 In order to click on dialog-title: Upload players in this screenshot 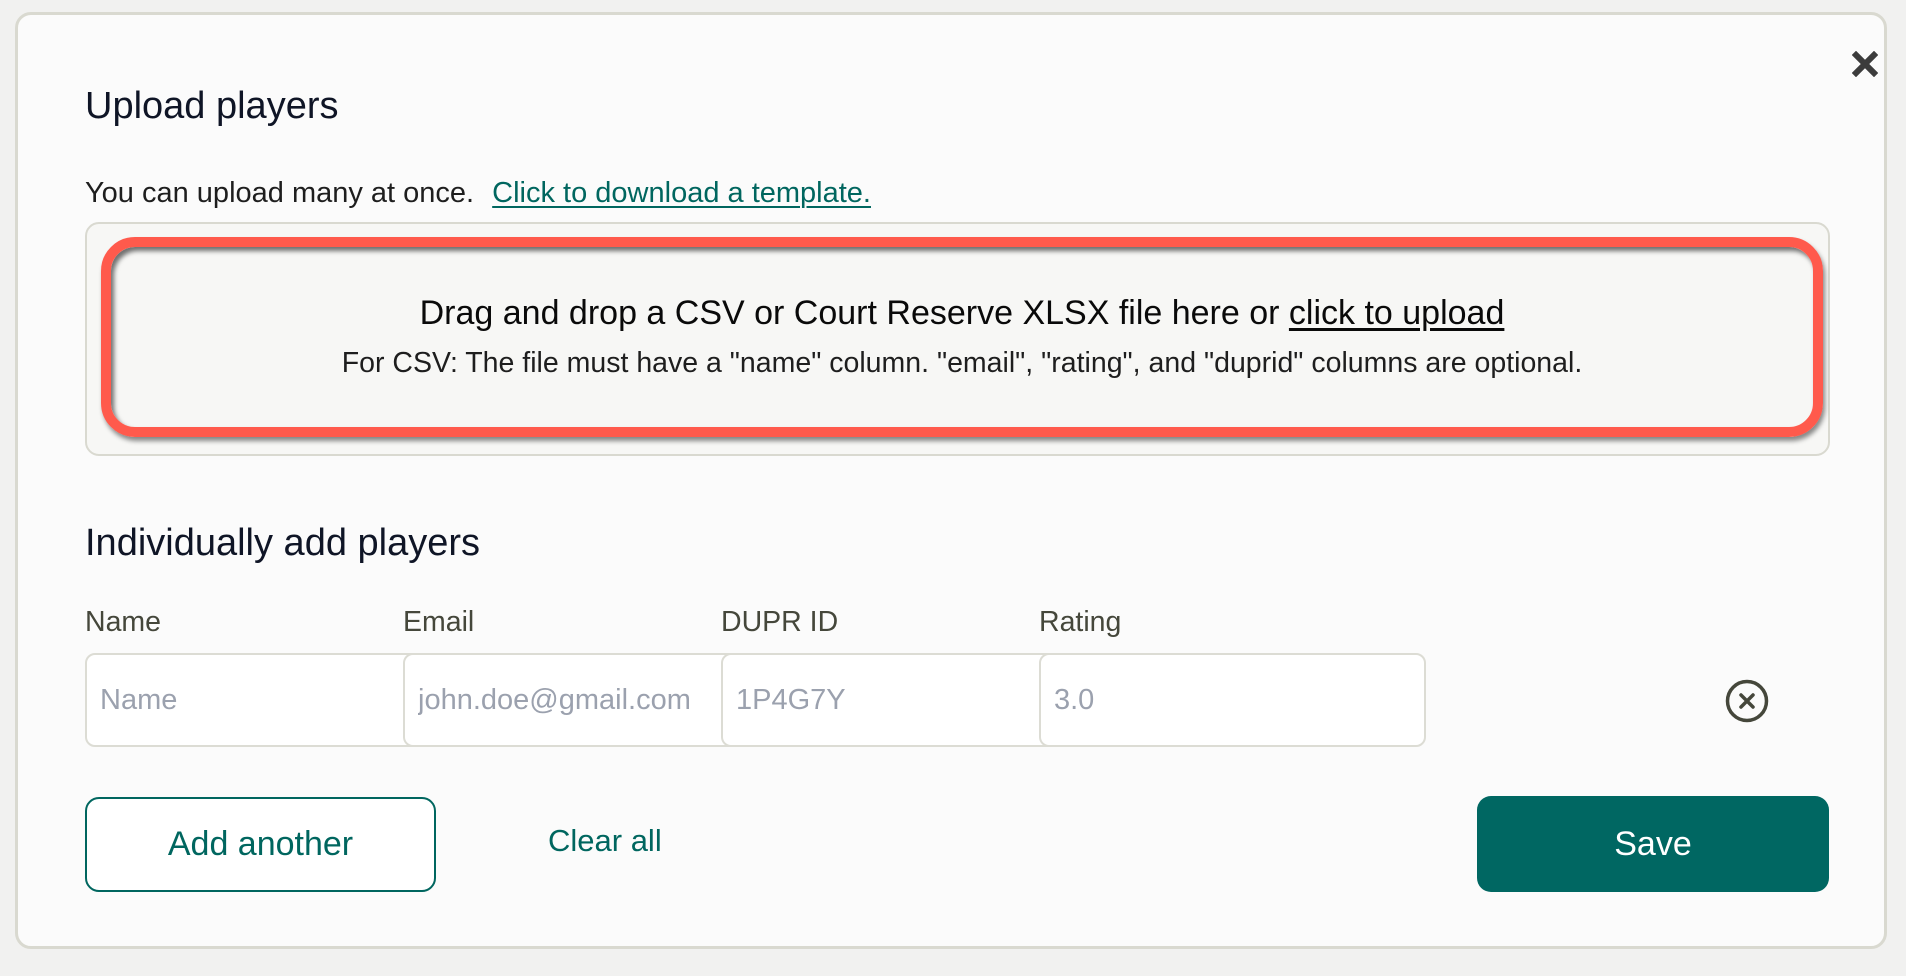, I will do `click(212, 106)`.